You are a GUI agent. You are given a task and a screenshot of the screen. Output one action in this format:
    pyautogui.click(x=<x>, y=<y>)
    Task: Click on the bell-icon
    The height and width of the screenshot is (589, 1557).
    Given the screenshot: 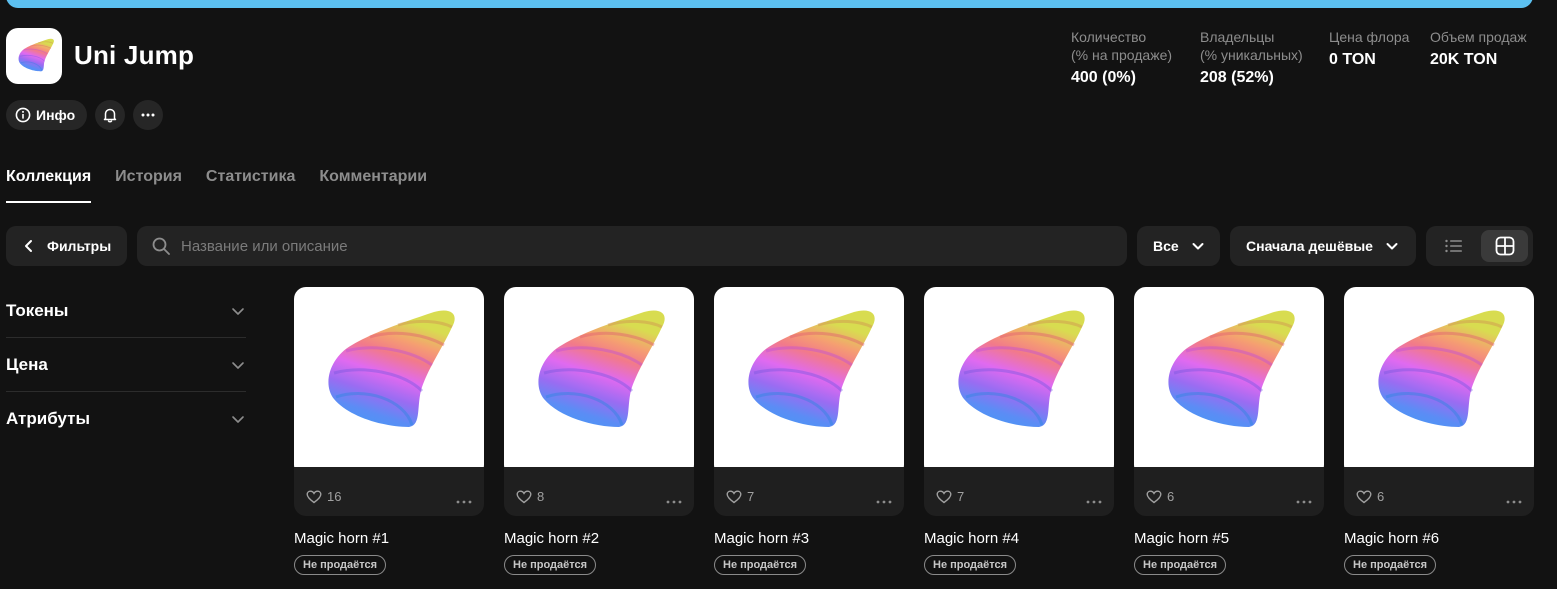 What is the action you would take?
    pyautogui.click(x=110, y=115)
    